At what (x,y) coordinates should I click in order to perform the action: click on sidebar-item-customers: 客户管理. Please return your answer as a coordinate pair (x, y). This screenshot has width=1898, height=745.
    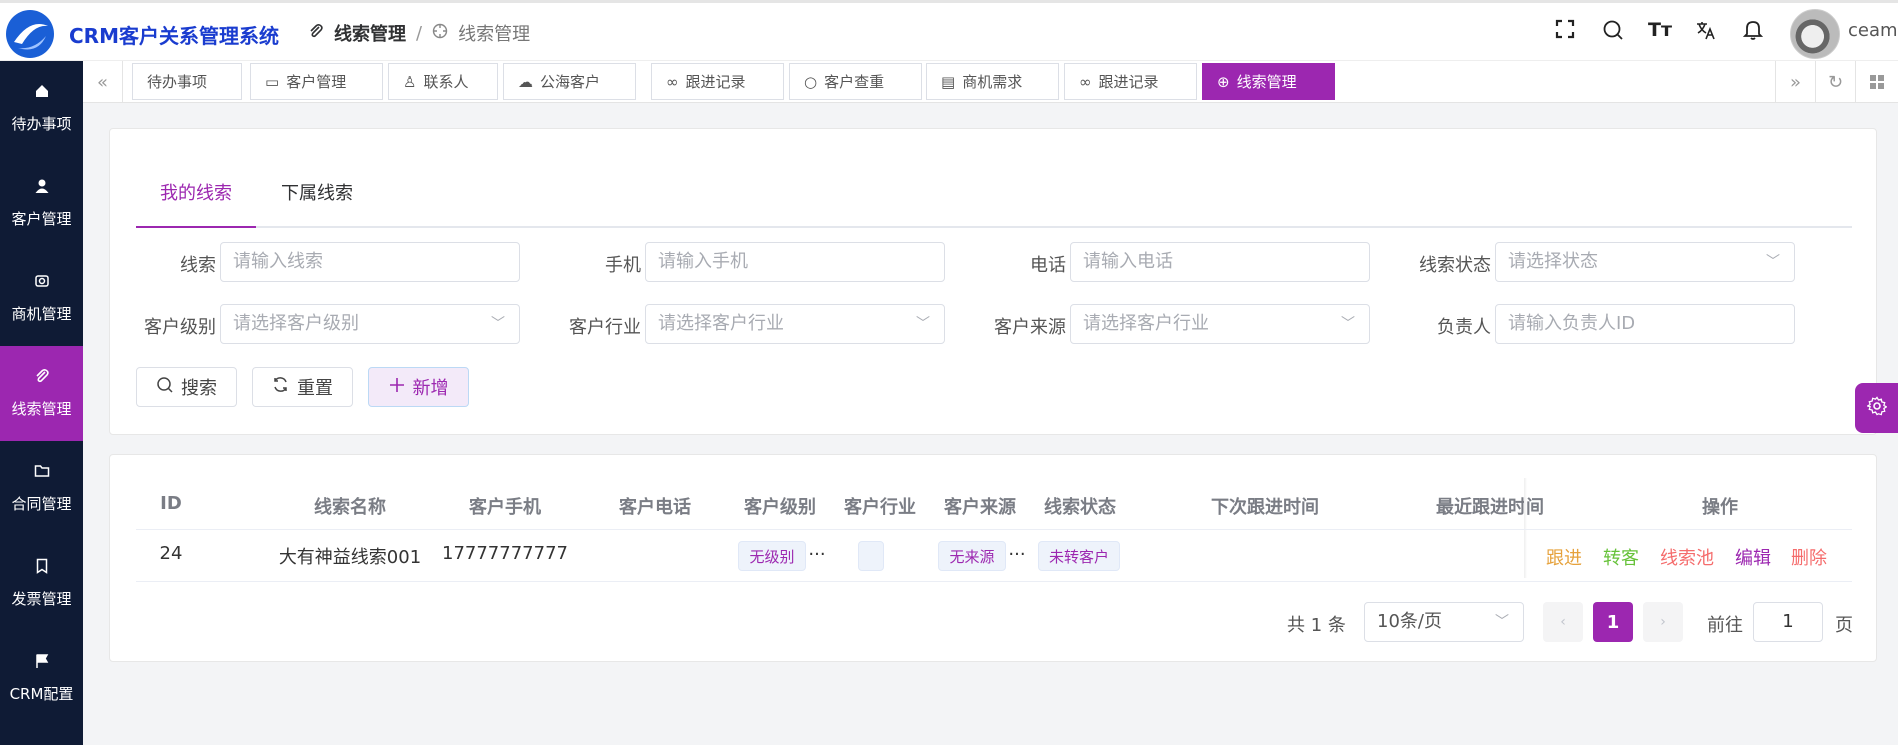
    Looking at the image, I should click on (41, 203).